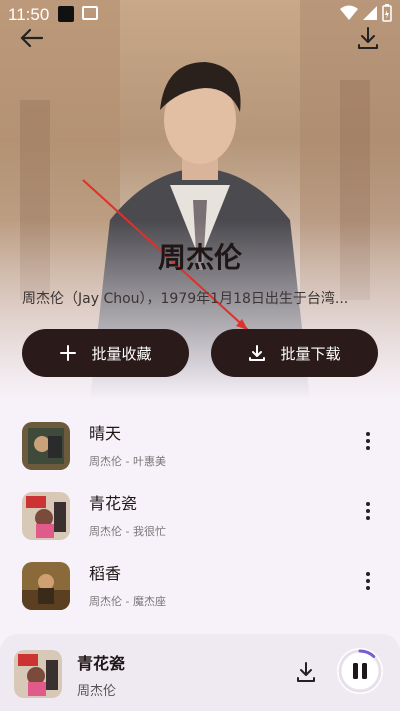  What do you see at coordinates (68, 353) in the screenshot?
I see `plus-icon` at bounding box center [68, 353].